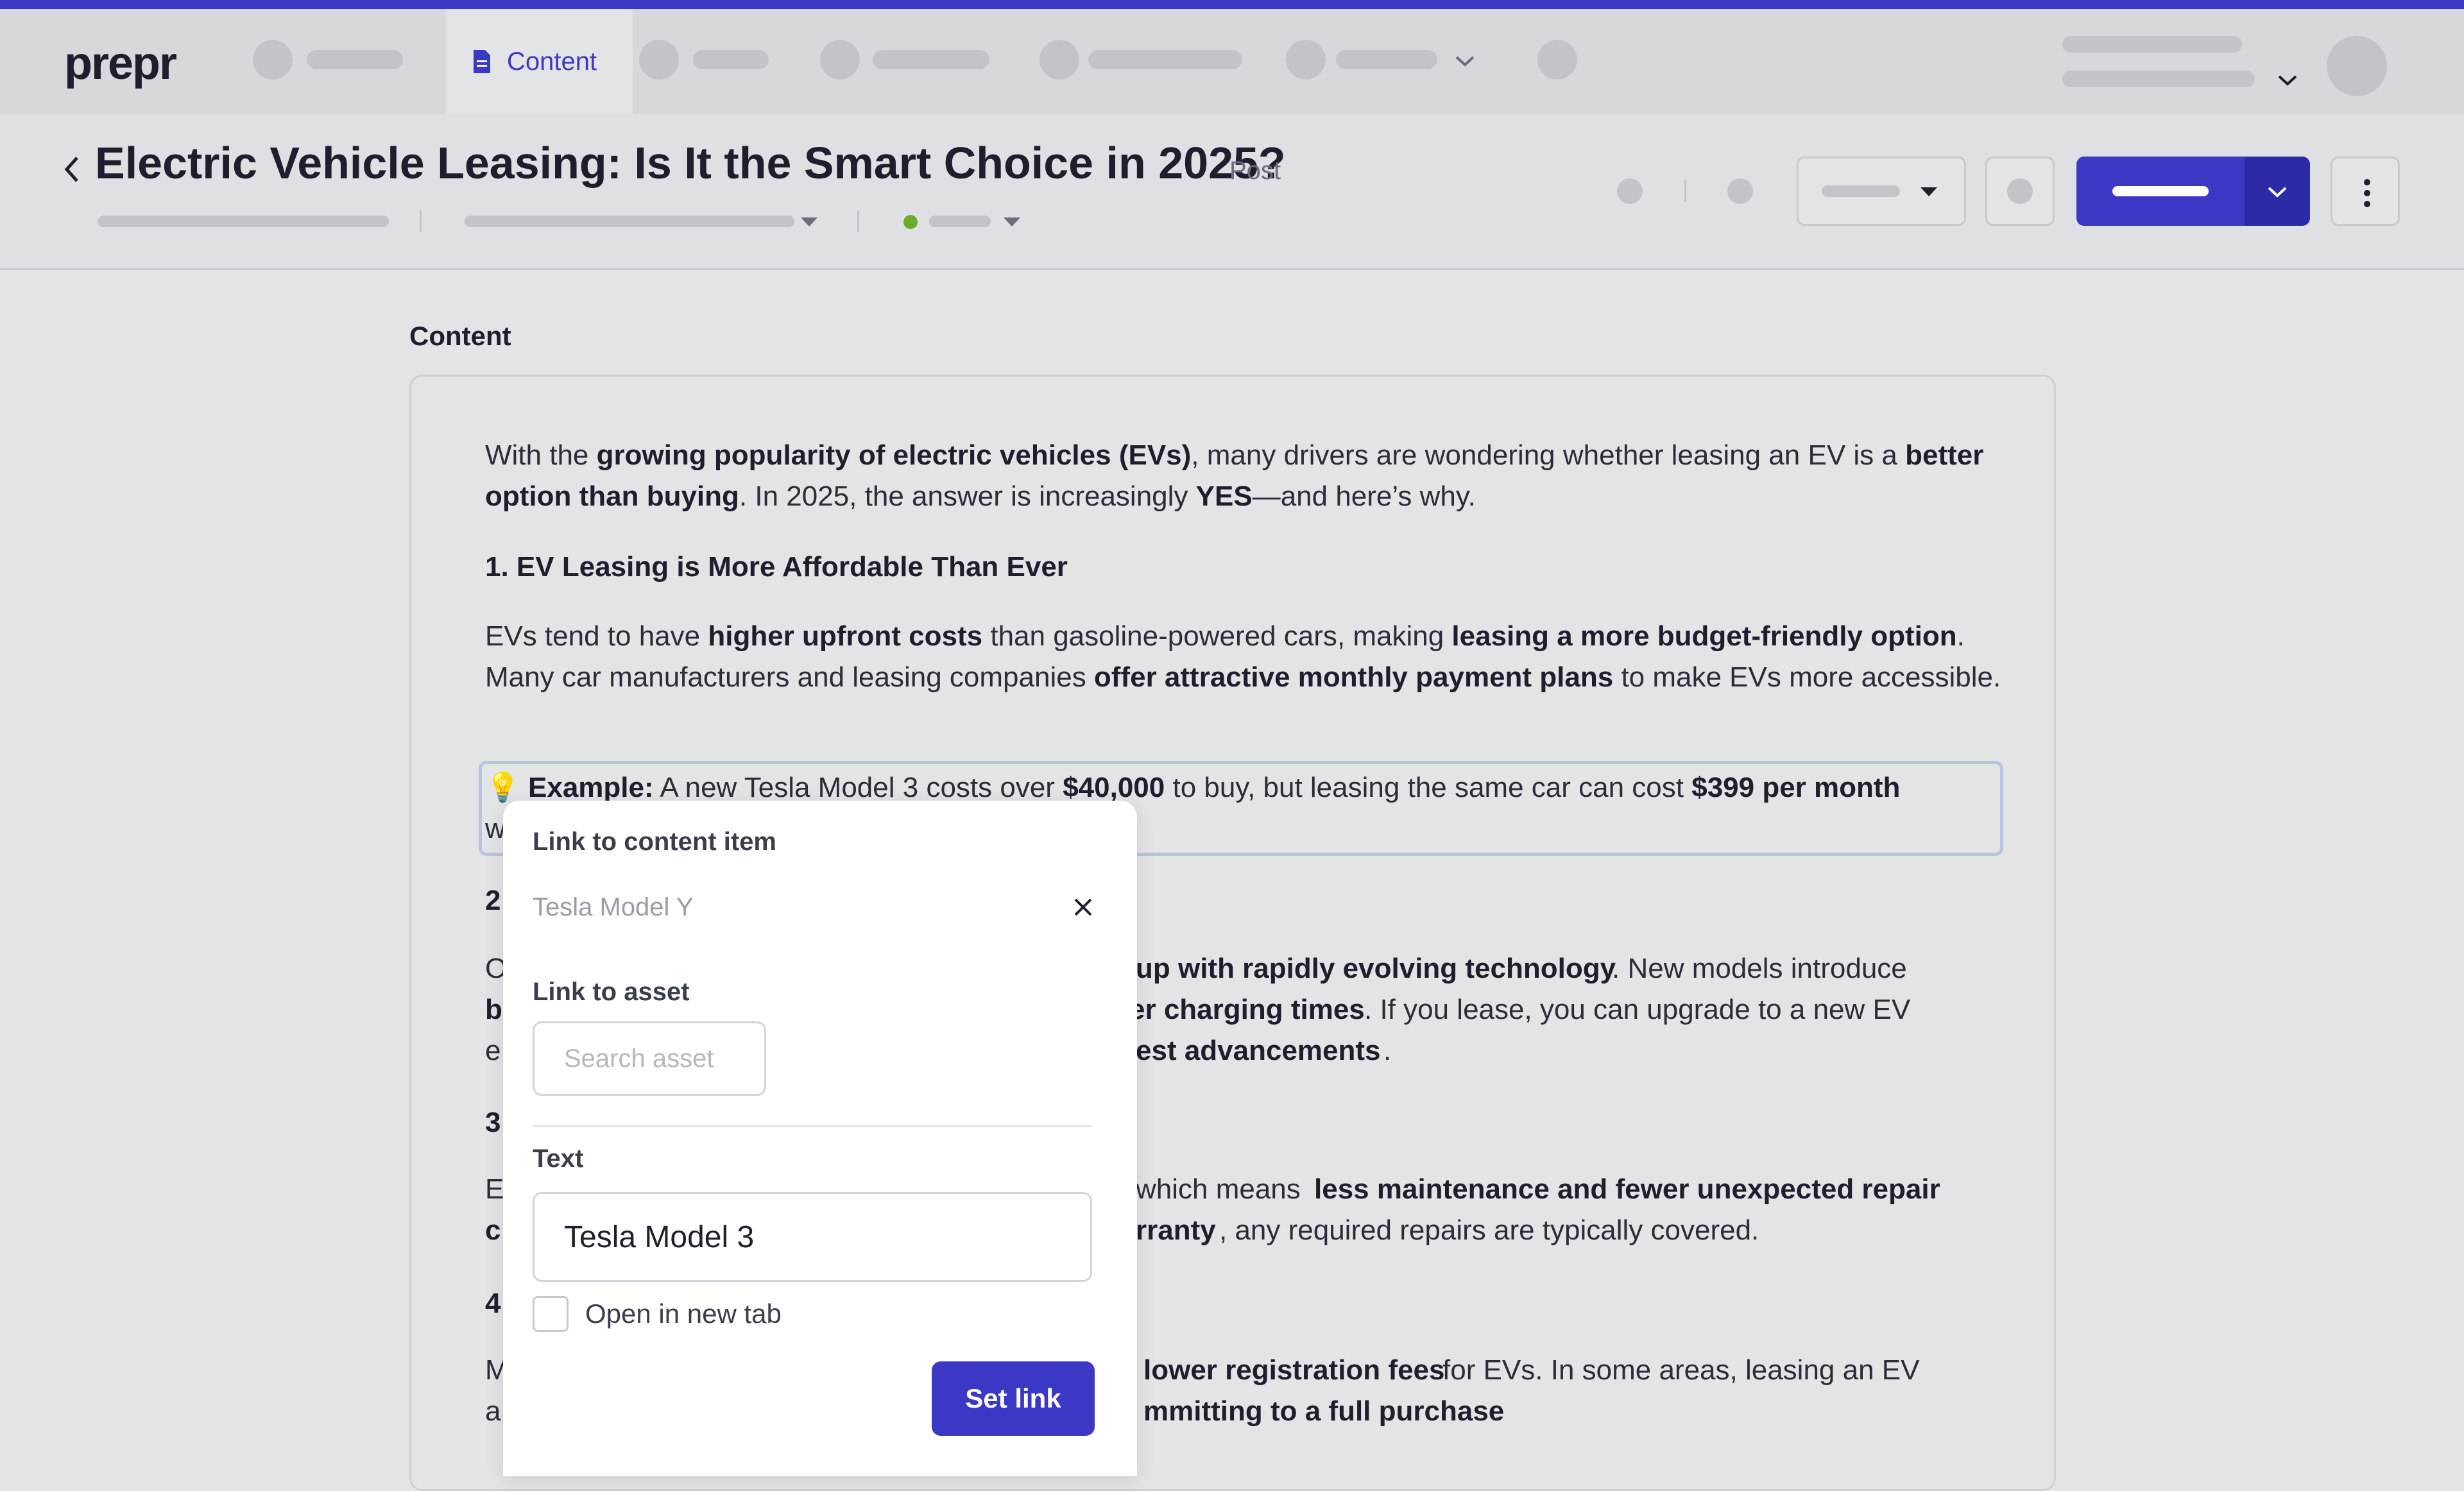 Image resolution: width=2464 pixels, height=1491 pixels. What do you see at coordinates (846, 636) in the screenshot?
I see `bold-run: higher upfront costs` at bounding box center [846, 636].